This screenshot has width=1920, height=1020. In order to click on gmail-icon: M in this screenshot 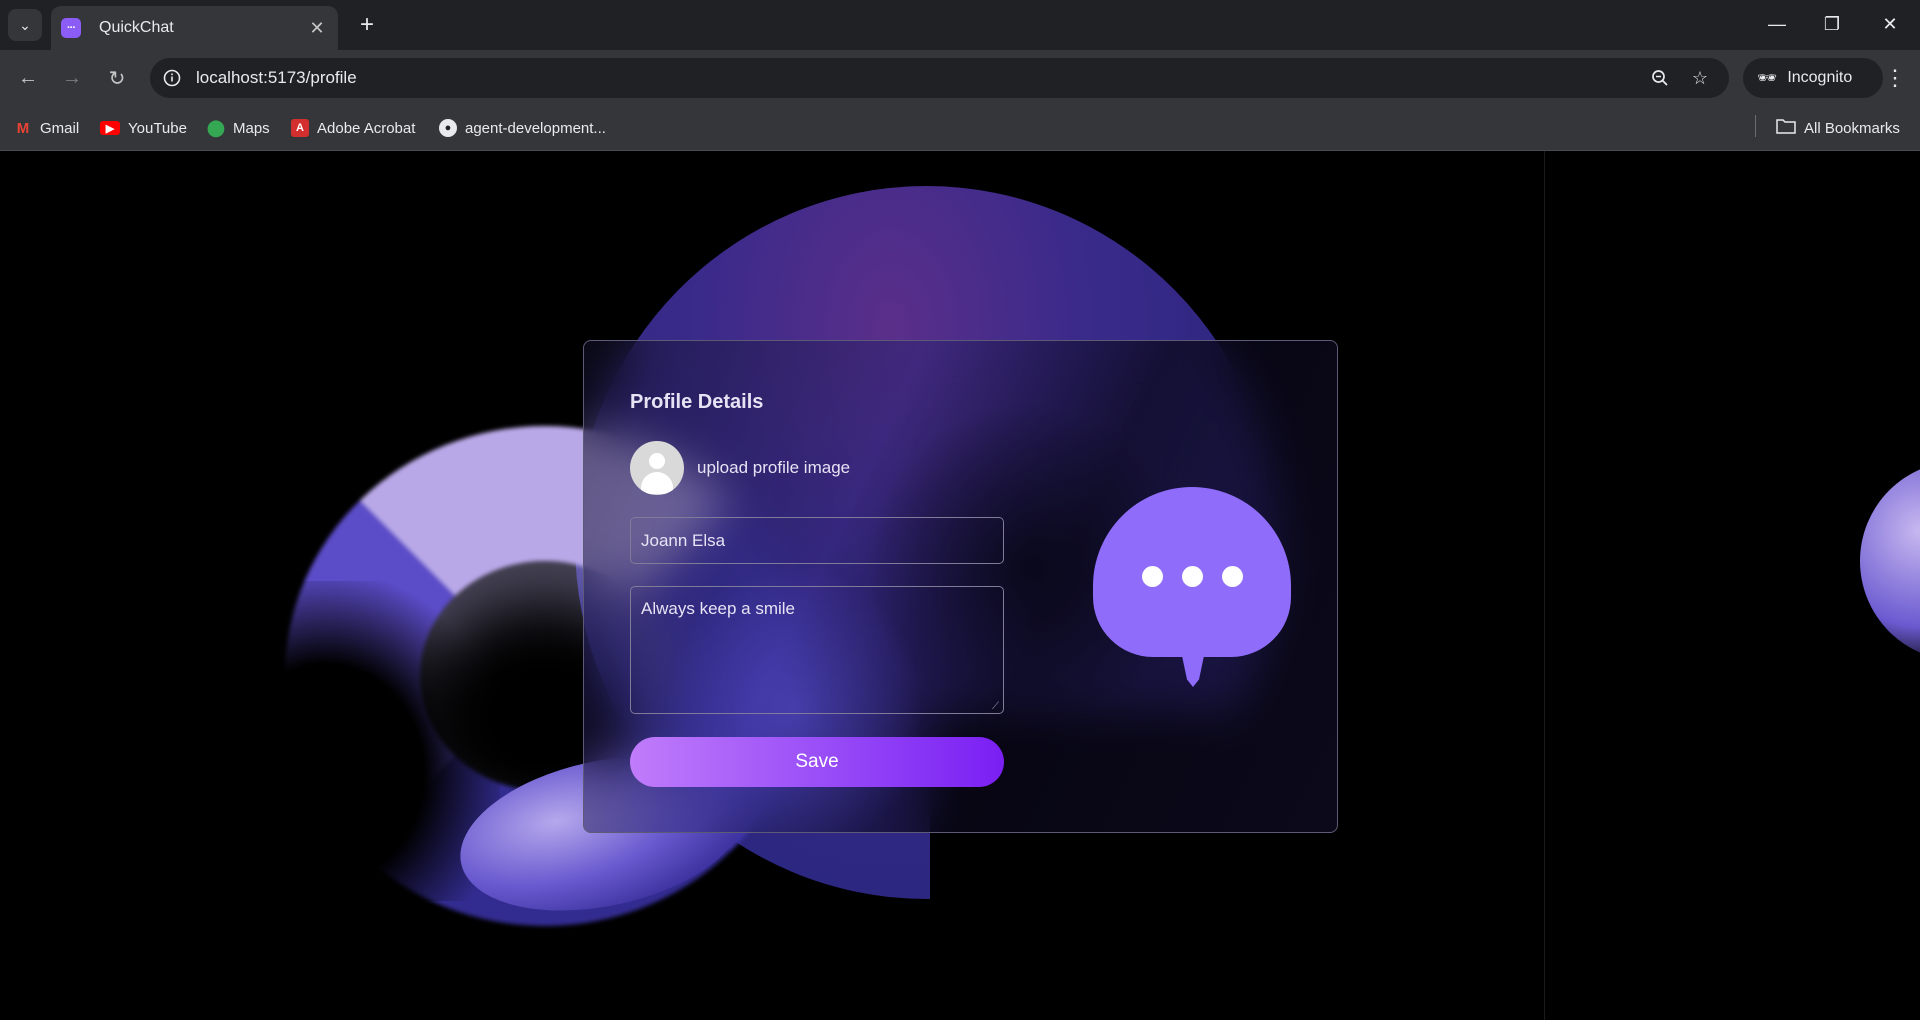, I will do `click(23, 128)`.